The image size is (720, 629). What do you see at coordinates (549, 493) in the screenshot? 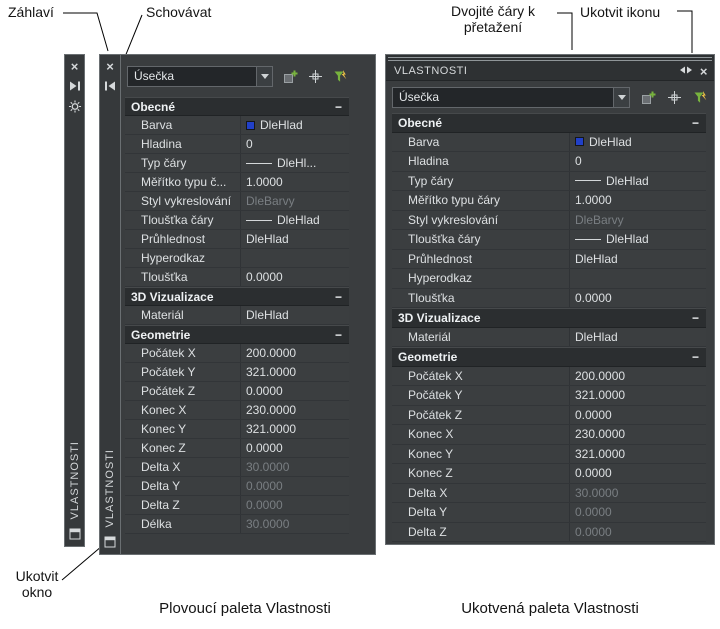
I see `property-row: Delta X 30.0000` at bounding box center [549, 493].